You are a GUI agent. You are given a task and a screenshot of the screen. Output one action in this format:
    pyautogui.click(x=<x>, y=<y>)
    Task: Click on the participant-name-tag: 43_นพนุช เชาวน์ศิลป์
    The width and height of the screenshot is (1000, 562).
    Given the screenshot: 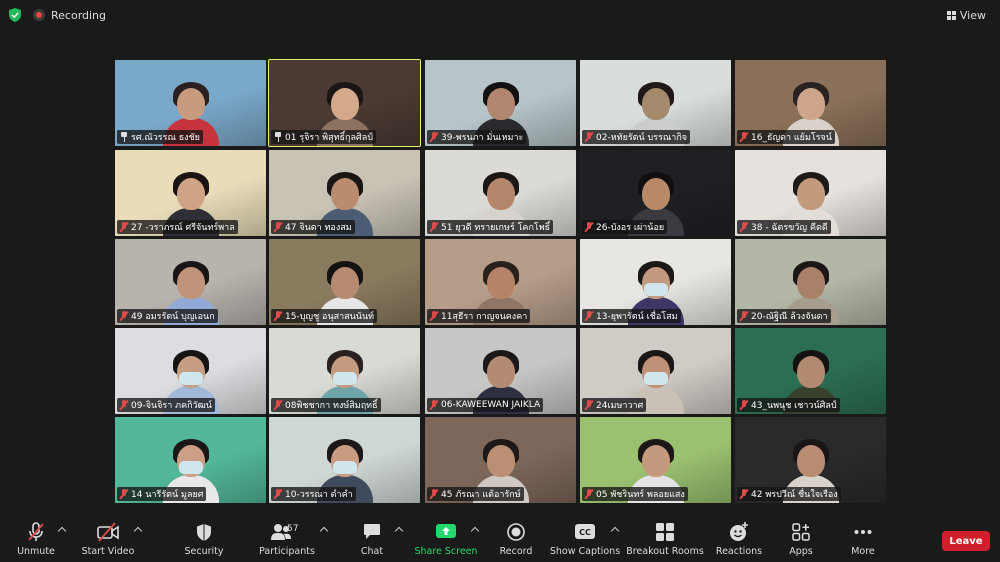 What is the action you would take?
    pyautogui.click(x=788, y=405)
    